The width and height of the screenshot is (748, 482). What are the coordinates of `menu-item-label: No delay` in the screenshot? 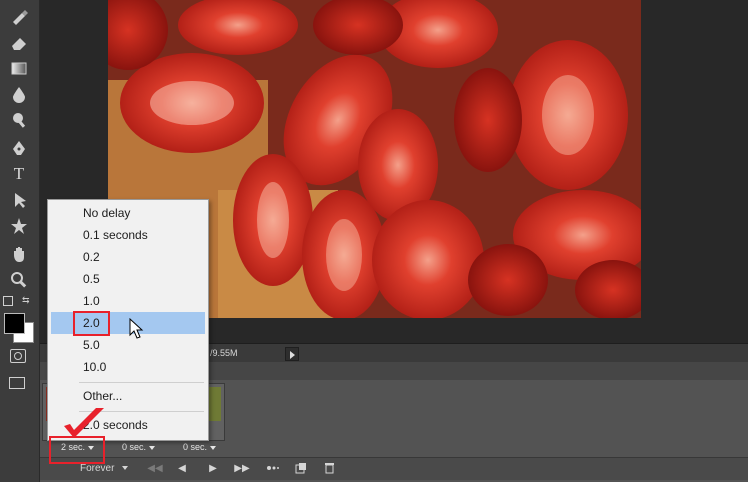 It's located at (107, 213).